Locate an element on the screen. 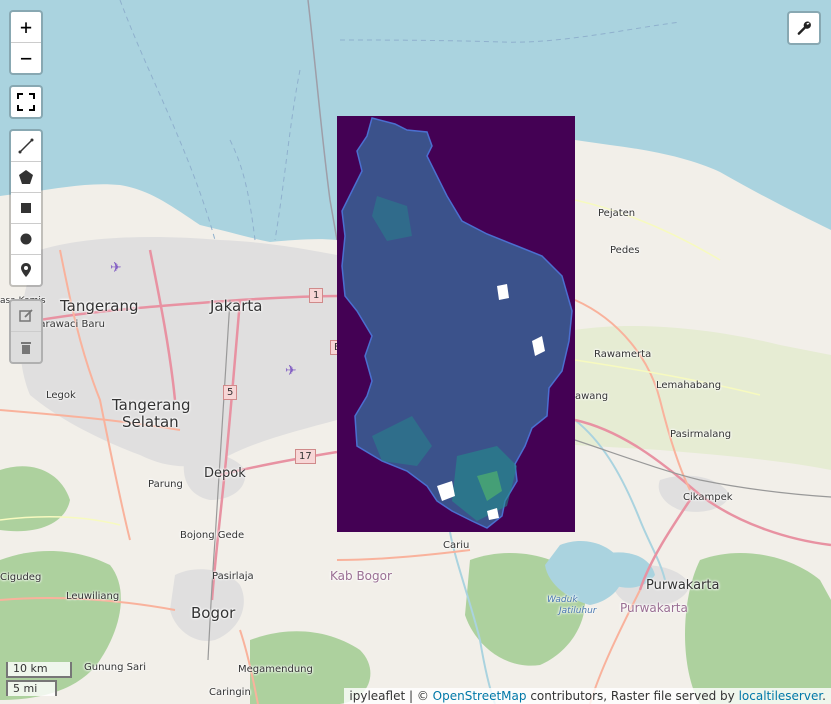 This screenshot has height=704, width=831. polyline-icon is located at coordinates (26, 146).